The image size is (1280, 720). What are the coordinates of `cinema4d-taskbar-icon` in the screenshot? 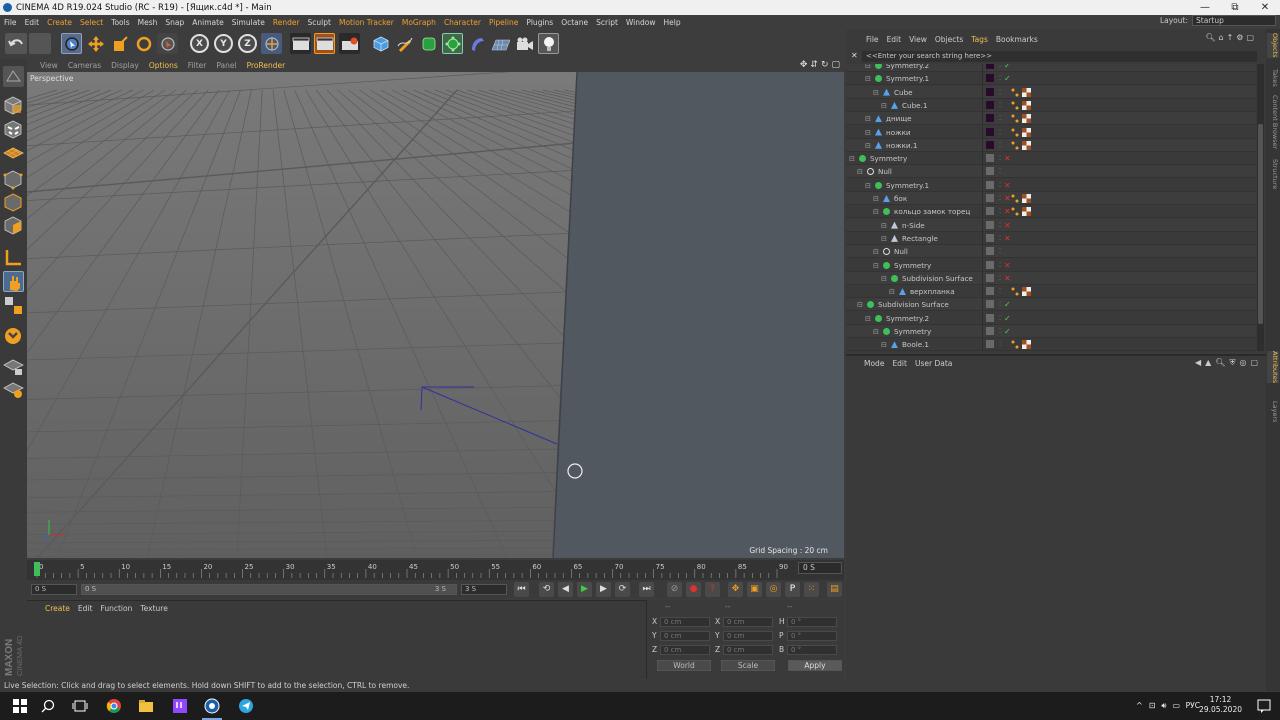 It's located at (212, 706).